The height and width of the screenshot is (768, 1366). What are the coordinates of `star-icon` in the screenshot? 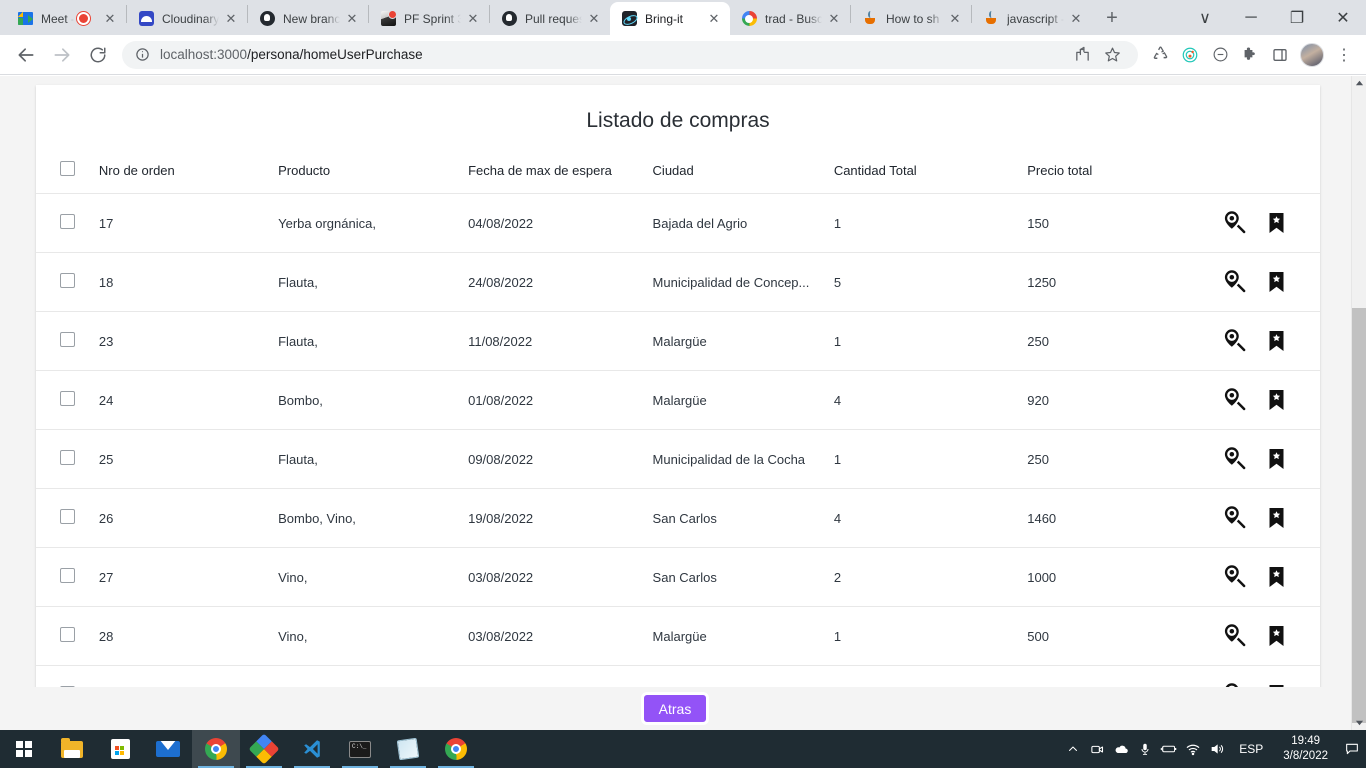 It's located at (1112, 55).